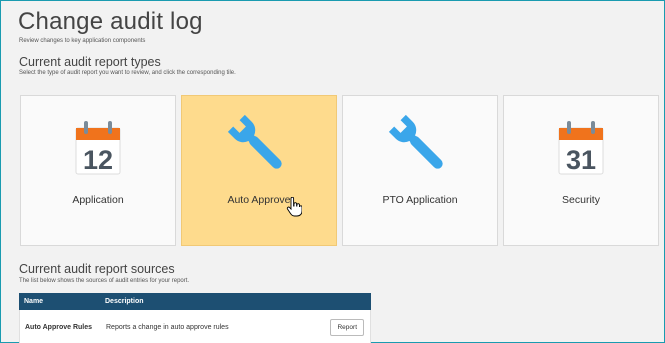 The height and width of the screenshot is (343, 665). I want to click on column-header-name: Name, so click(34, 301).